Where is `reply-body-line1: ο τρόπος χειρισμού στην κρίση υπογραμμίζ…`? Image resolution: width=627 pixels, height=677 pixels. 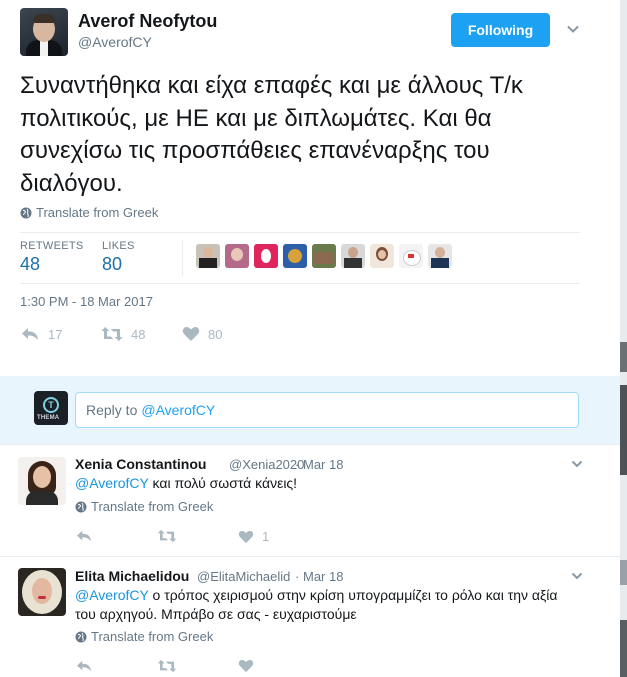
reply-body-line1: ο τρόπος χειρισμού στην κρίση υπογραμμίζ… is located at coordinates (355, 595).